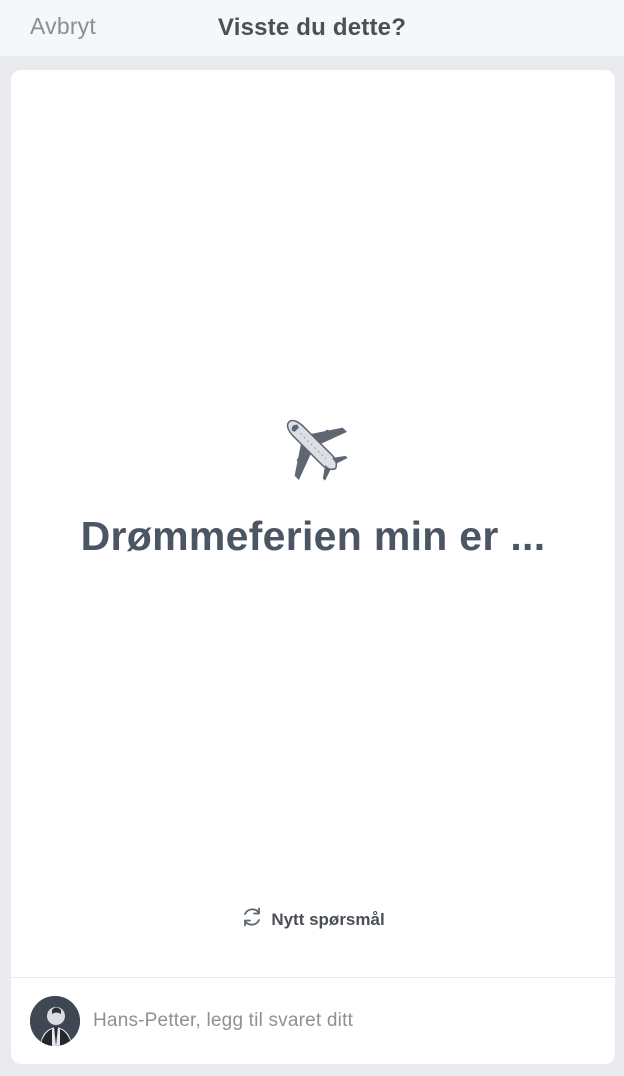 This screenshot has width=624, height=1076. I want to click on new-question-label: Nytt spørsmål, so click(328, 919).